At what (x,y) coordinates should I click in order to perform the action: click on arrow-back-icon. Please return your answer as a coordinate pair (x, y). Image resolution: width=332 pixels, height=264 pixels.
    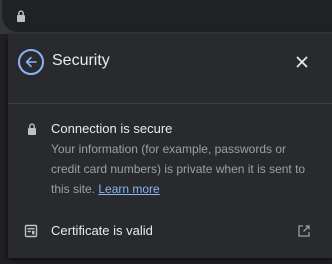
    Looking at the image, I should click on (31, 62).